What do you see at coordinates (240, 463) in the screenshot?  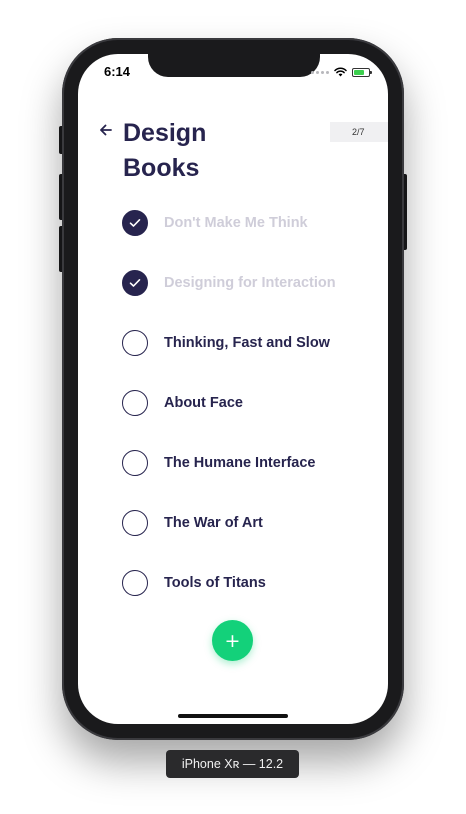 I see `book-title: The Humane Interface` at bounding box center [240, 463].